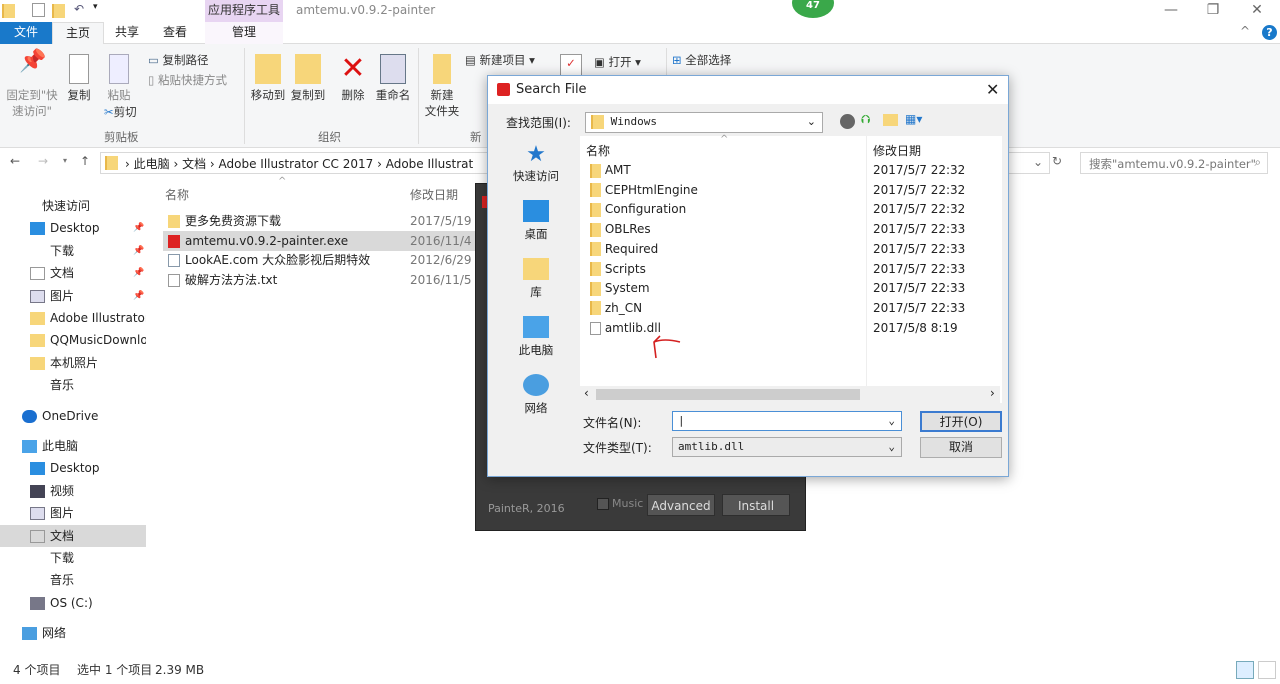 The height and width of the screenshot is (684, 1280). I want to click on place-desktop: 桌面, so click(536, 221).